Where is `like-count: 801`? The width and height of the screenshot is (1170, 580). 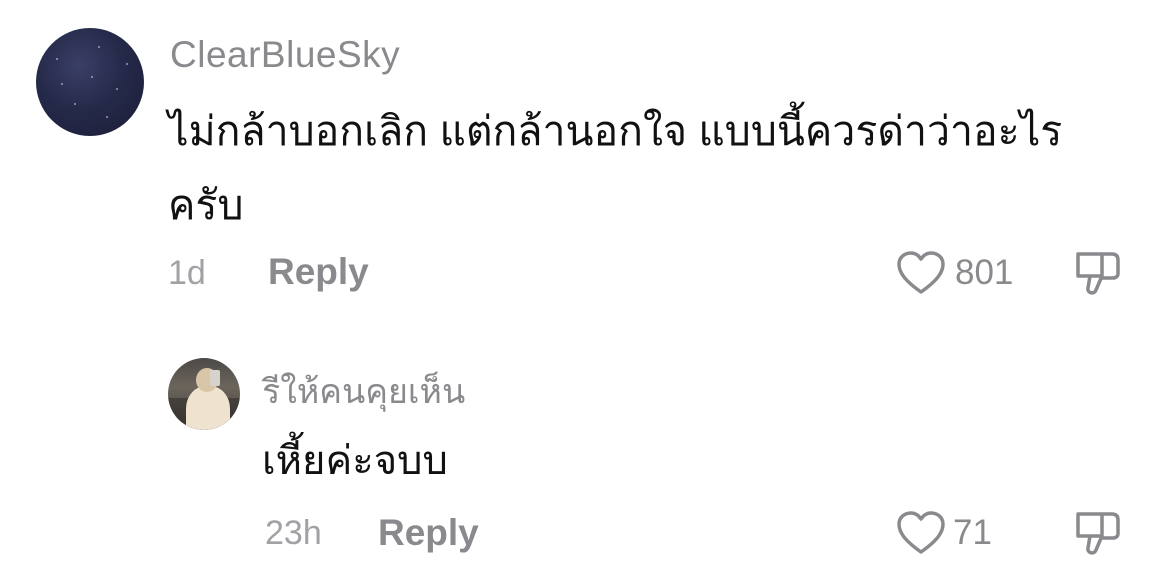 like-count: 801 is located at coordinates (984, 272).